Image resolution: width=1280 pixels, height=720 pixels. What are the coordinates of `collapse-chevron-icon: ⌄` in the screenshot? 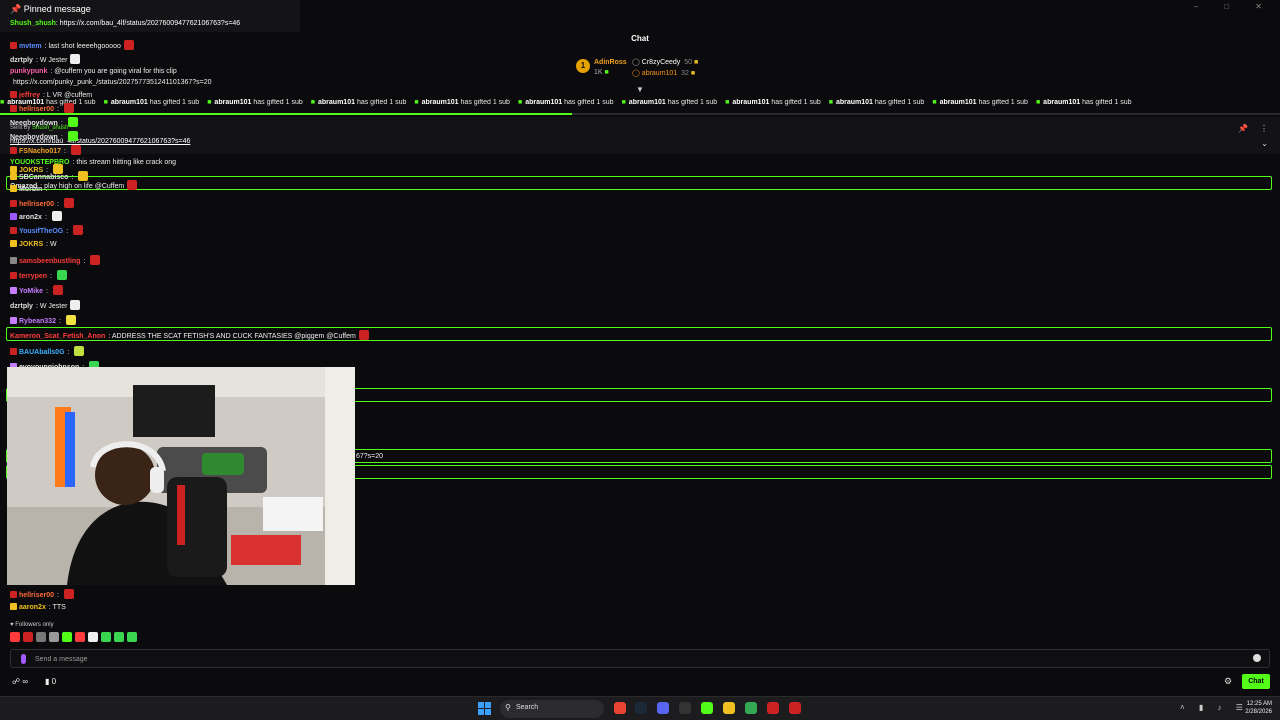 It's located at (1264, 143).